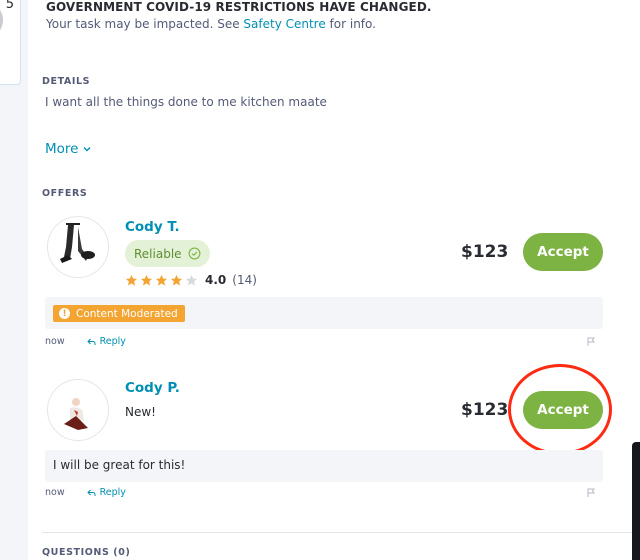  What do you see at coordinates (140, 412) in the screenshot?
I see `new-tasker-label: New!` at bounding box center [140, 412].